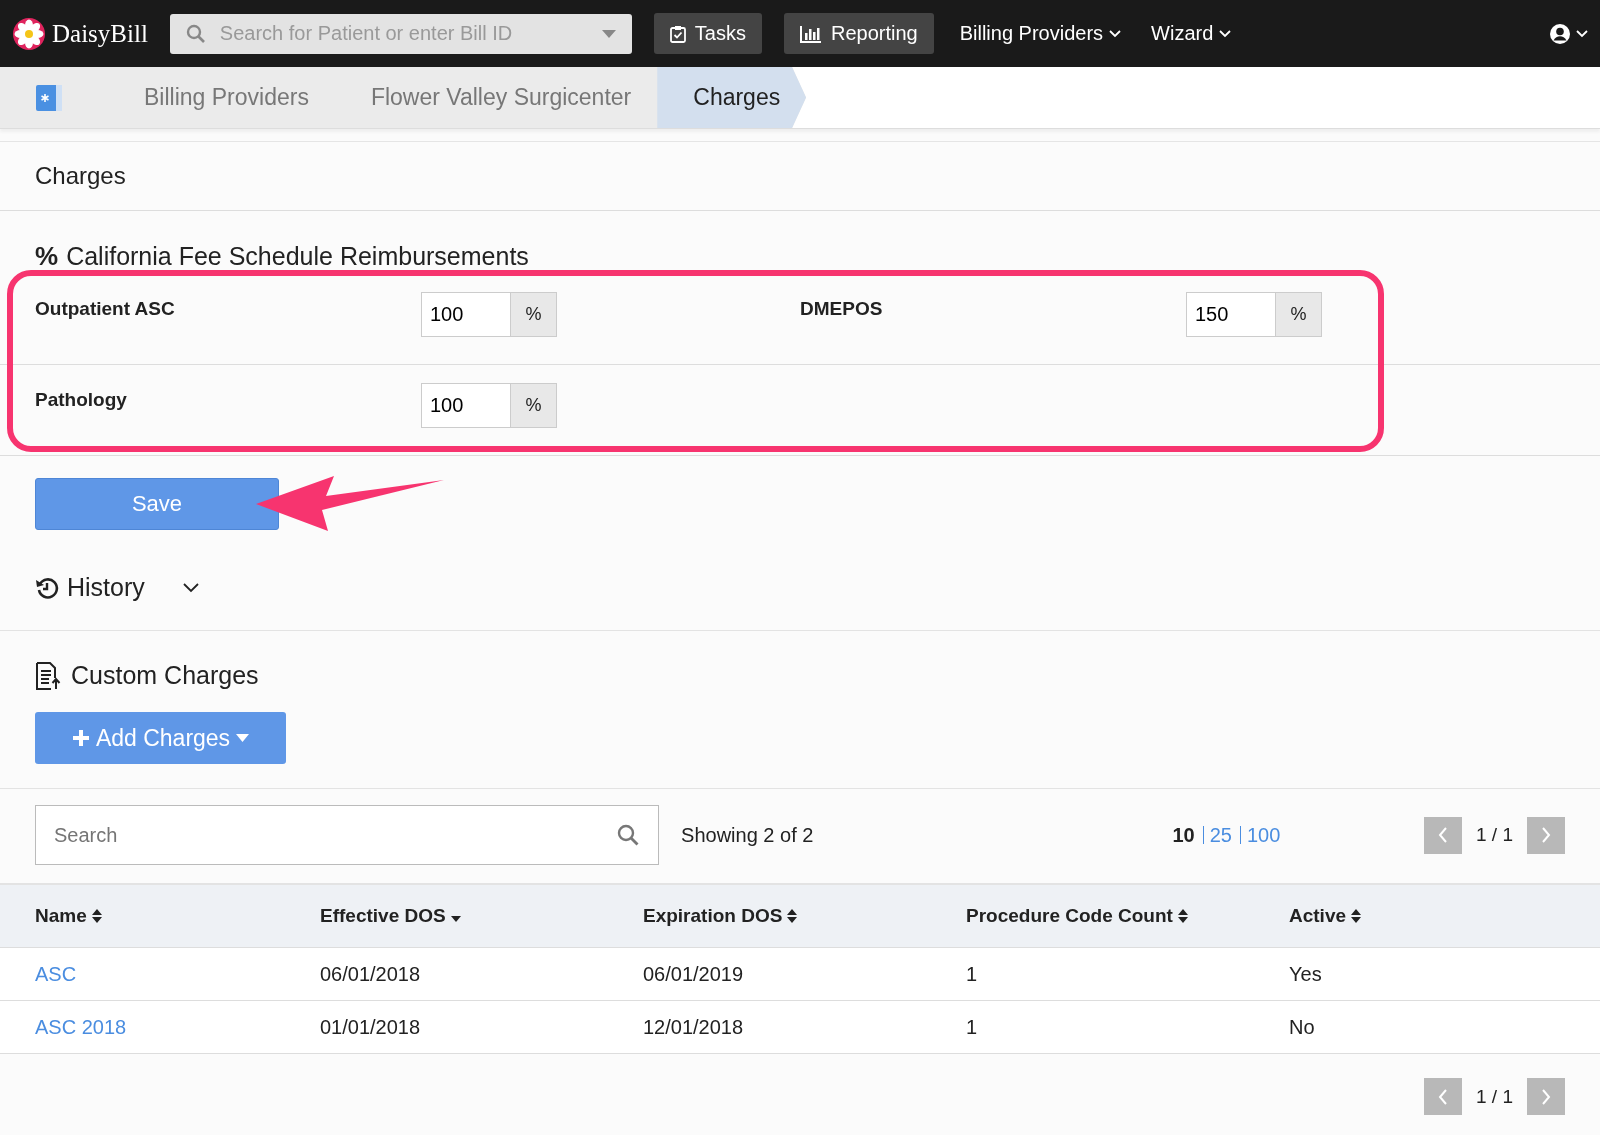 The width and height of the screenshot is (1600, 1135). I want to click on user-menu, so click(1568, 33).